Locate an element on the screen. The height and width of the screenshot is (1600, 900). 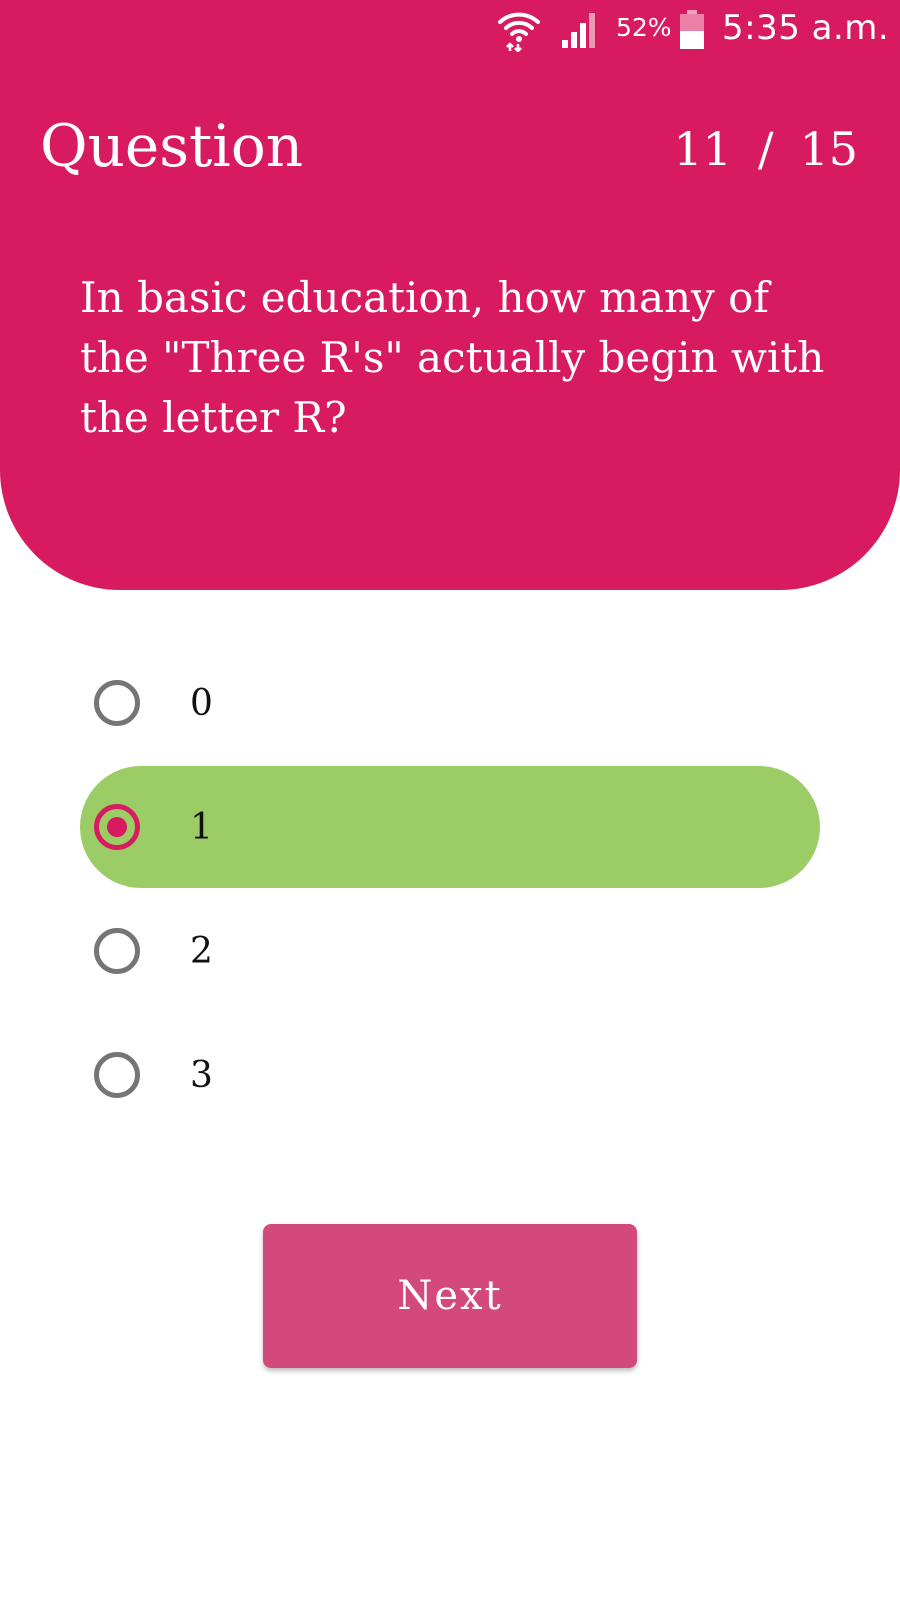
option-label: 3 is located at coordinates (201, 1075).